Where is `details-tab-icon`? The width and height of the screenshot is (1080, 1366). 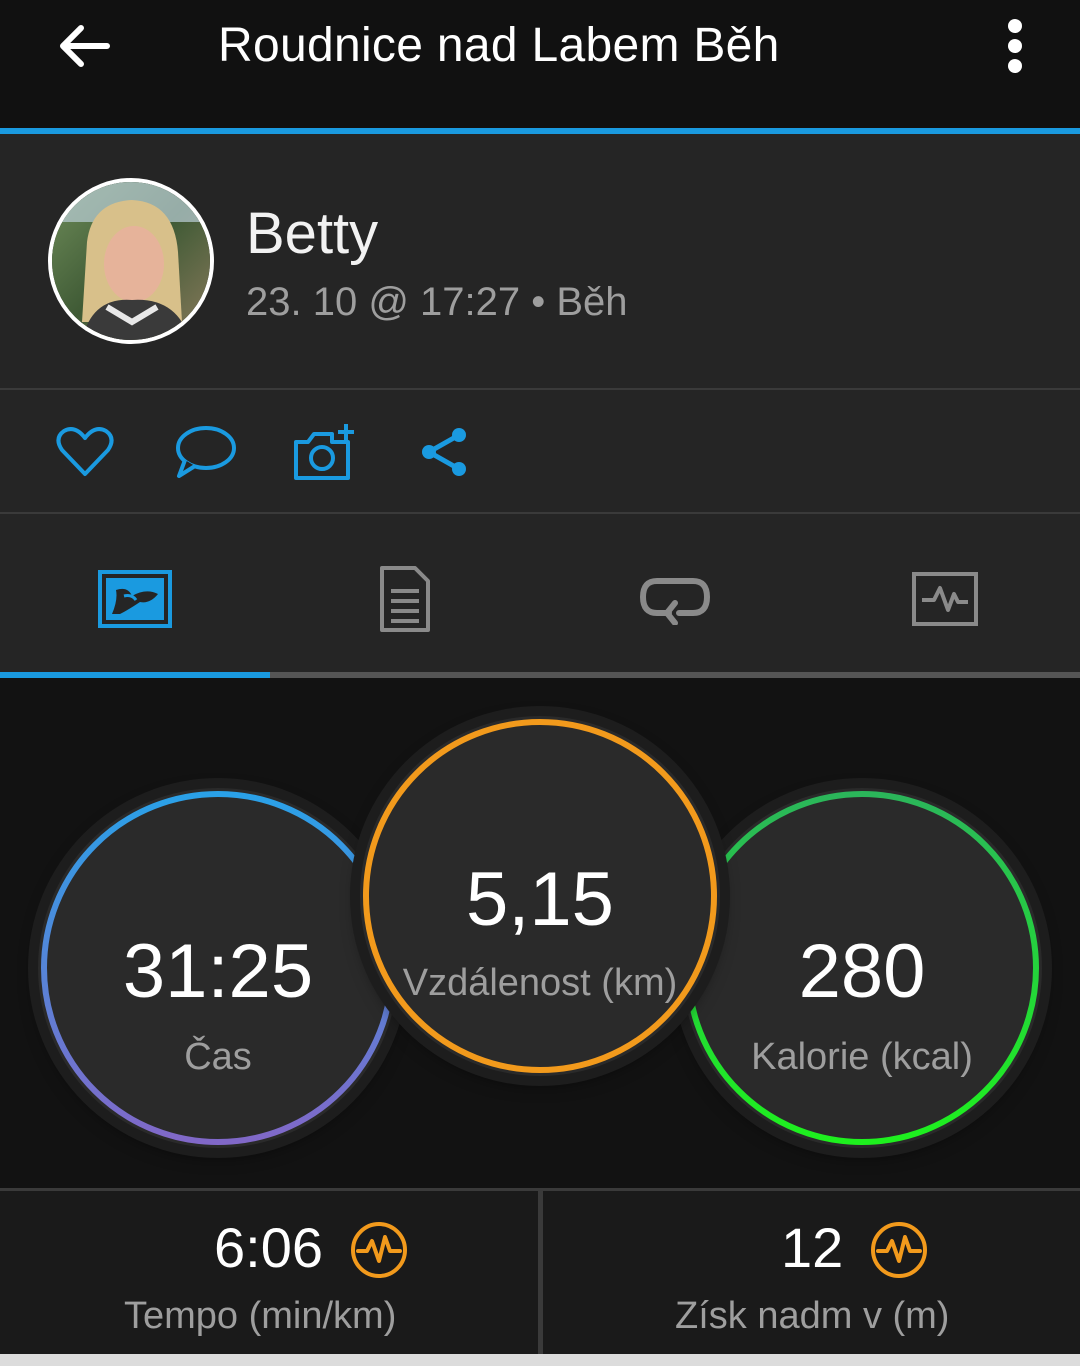
details-tab-icon is located at coordinates (405, 599).